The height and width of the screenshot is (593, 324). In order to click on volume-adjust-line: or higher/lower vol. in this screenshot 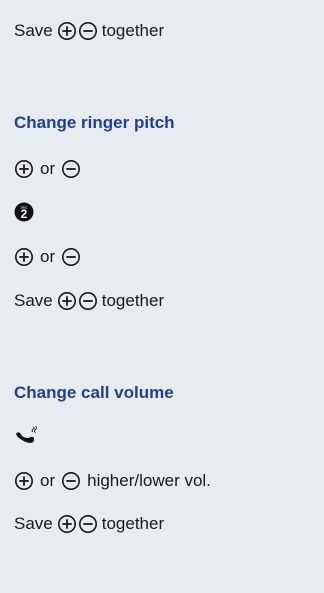, I will do `click(112, 481)`.